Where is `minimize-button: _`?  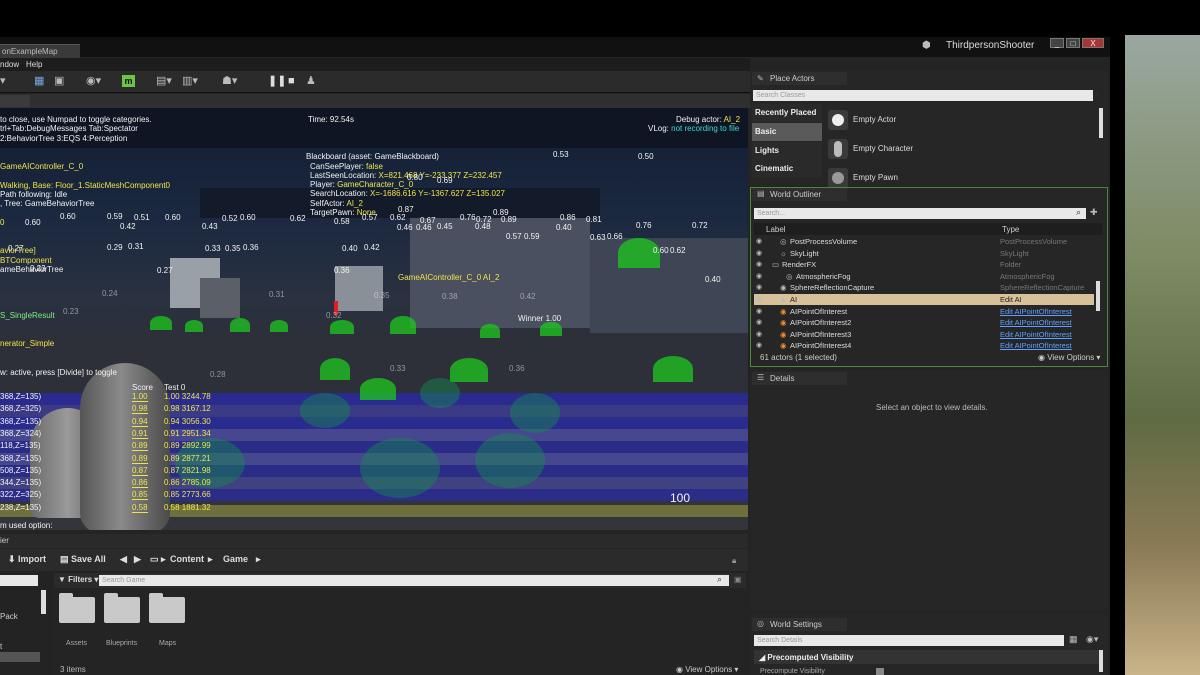
minimize-button: _ is located at coordinates (1057, 43).